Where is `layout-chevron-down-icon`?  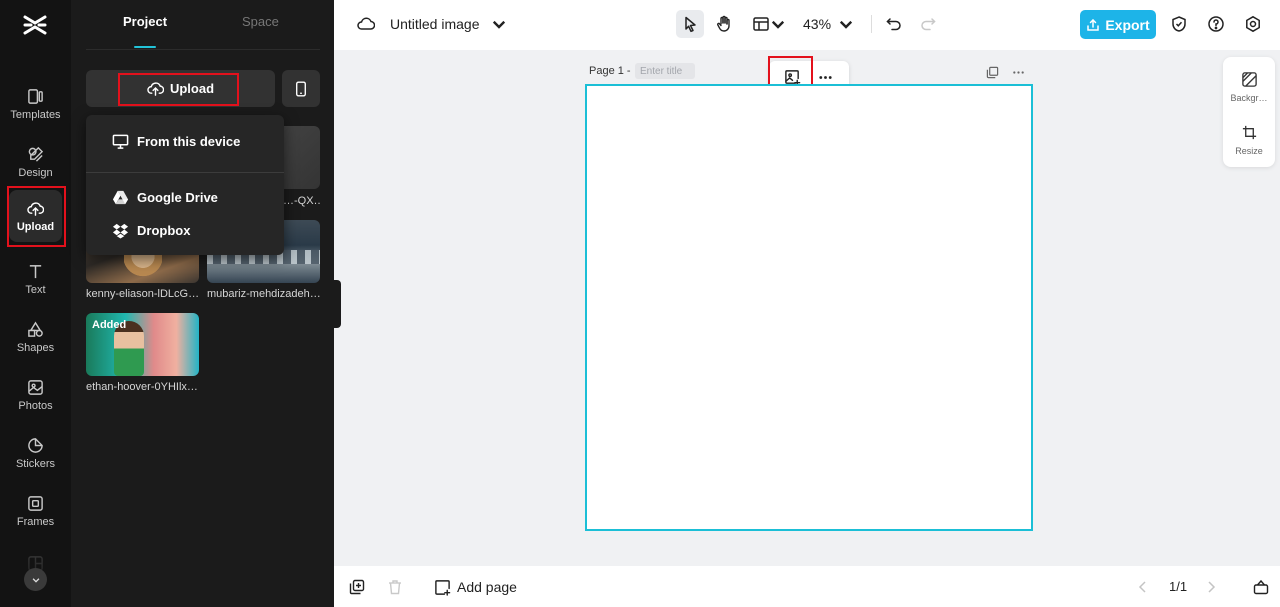
layout-chevron-down-icon is located at coordinates (778, 24).